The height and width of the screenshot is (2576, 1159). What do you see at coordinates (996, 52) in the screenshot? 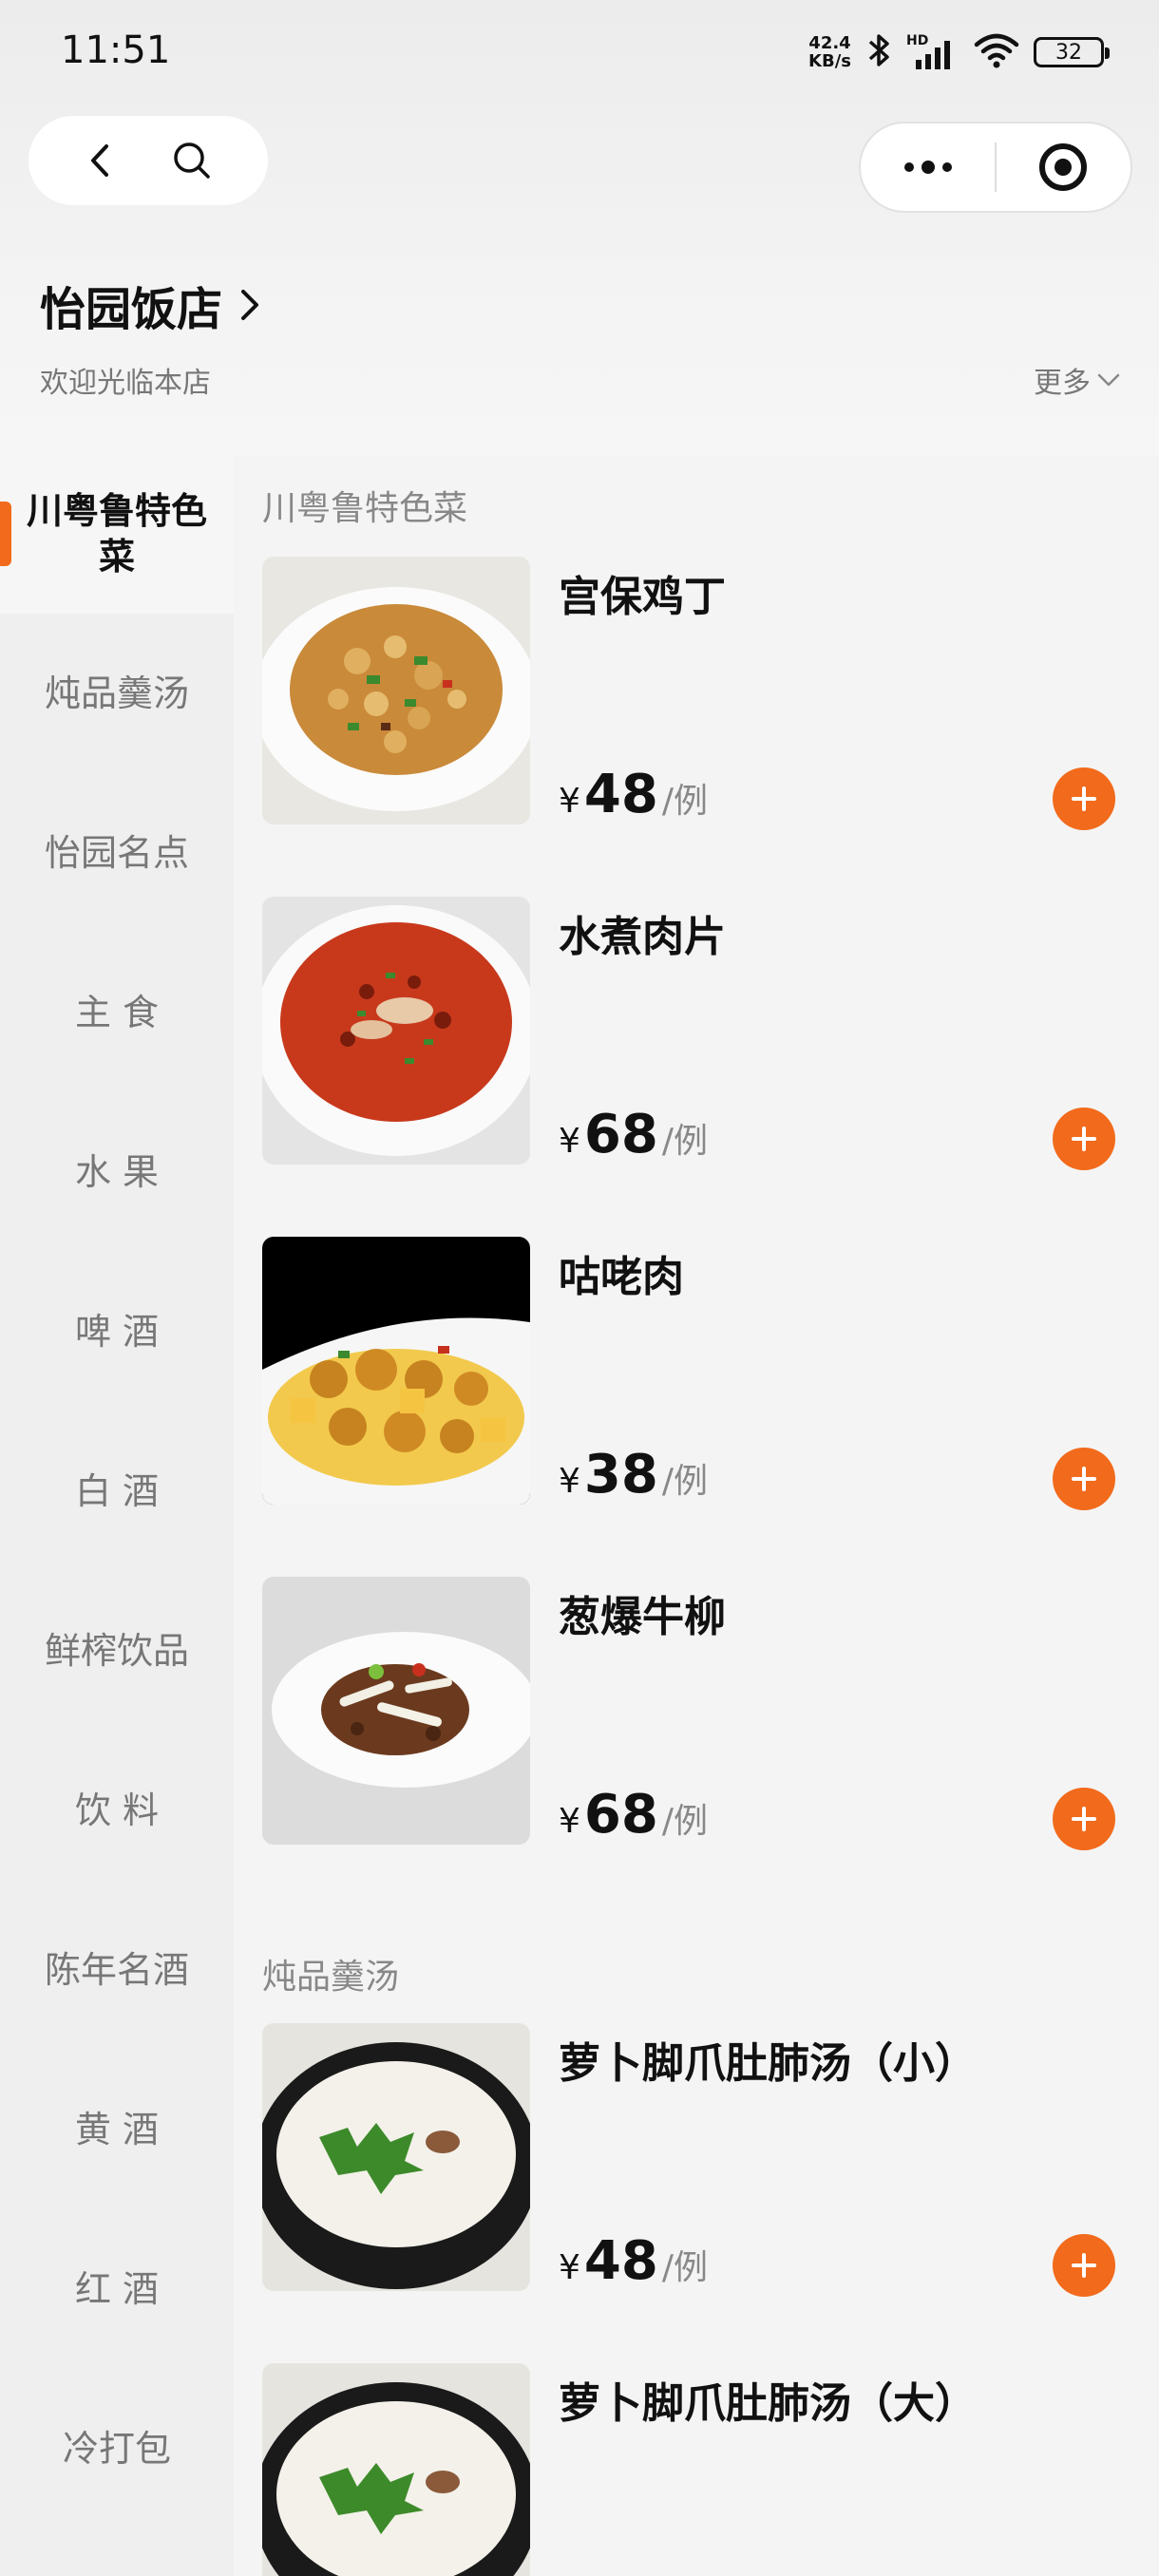
I see `wifi-icon` at bounding box center [996, 52].